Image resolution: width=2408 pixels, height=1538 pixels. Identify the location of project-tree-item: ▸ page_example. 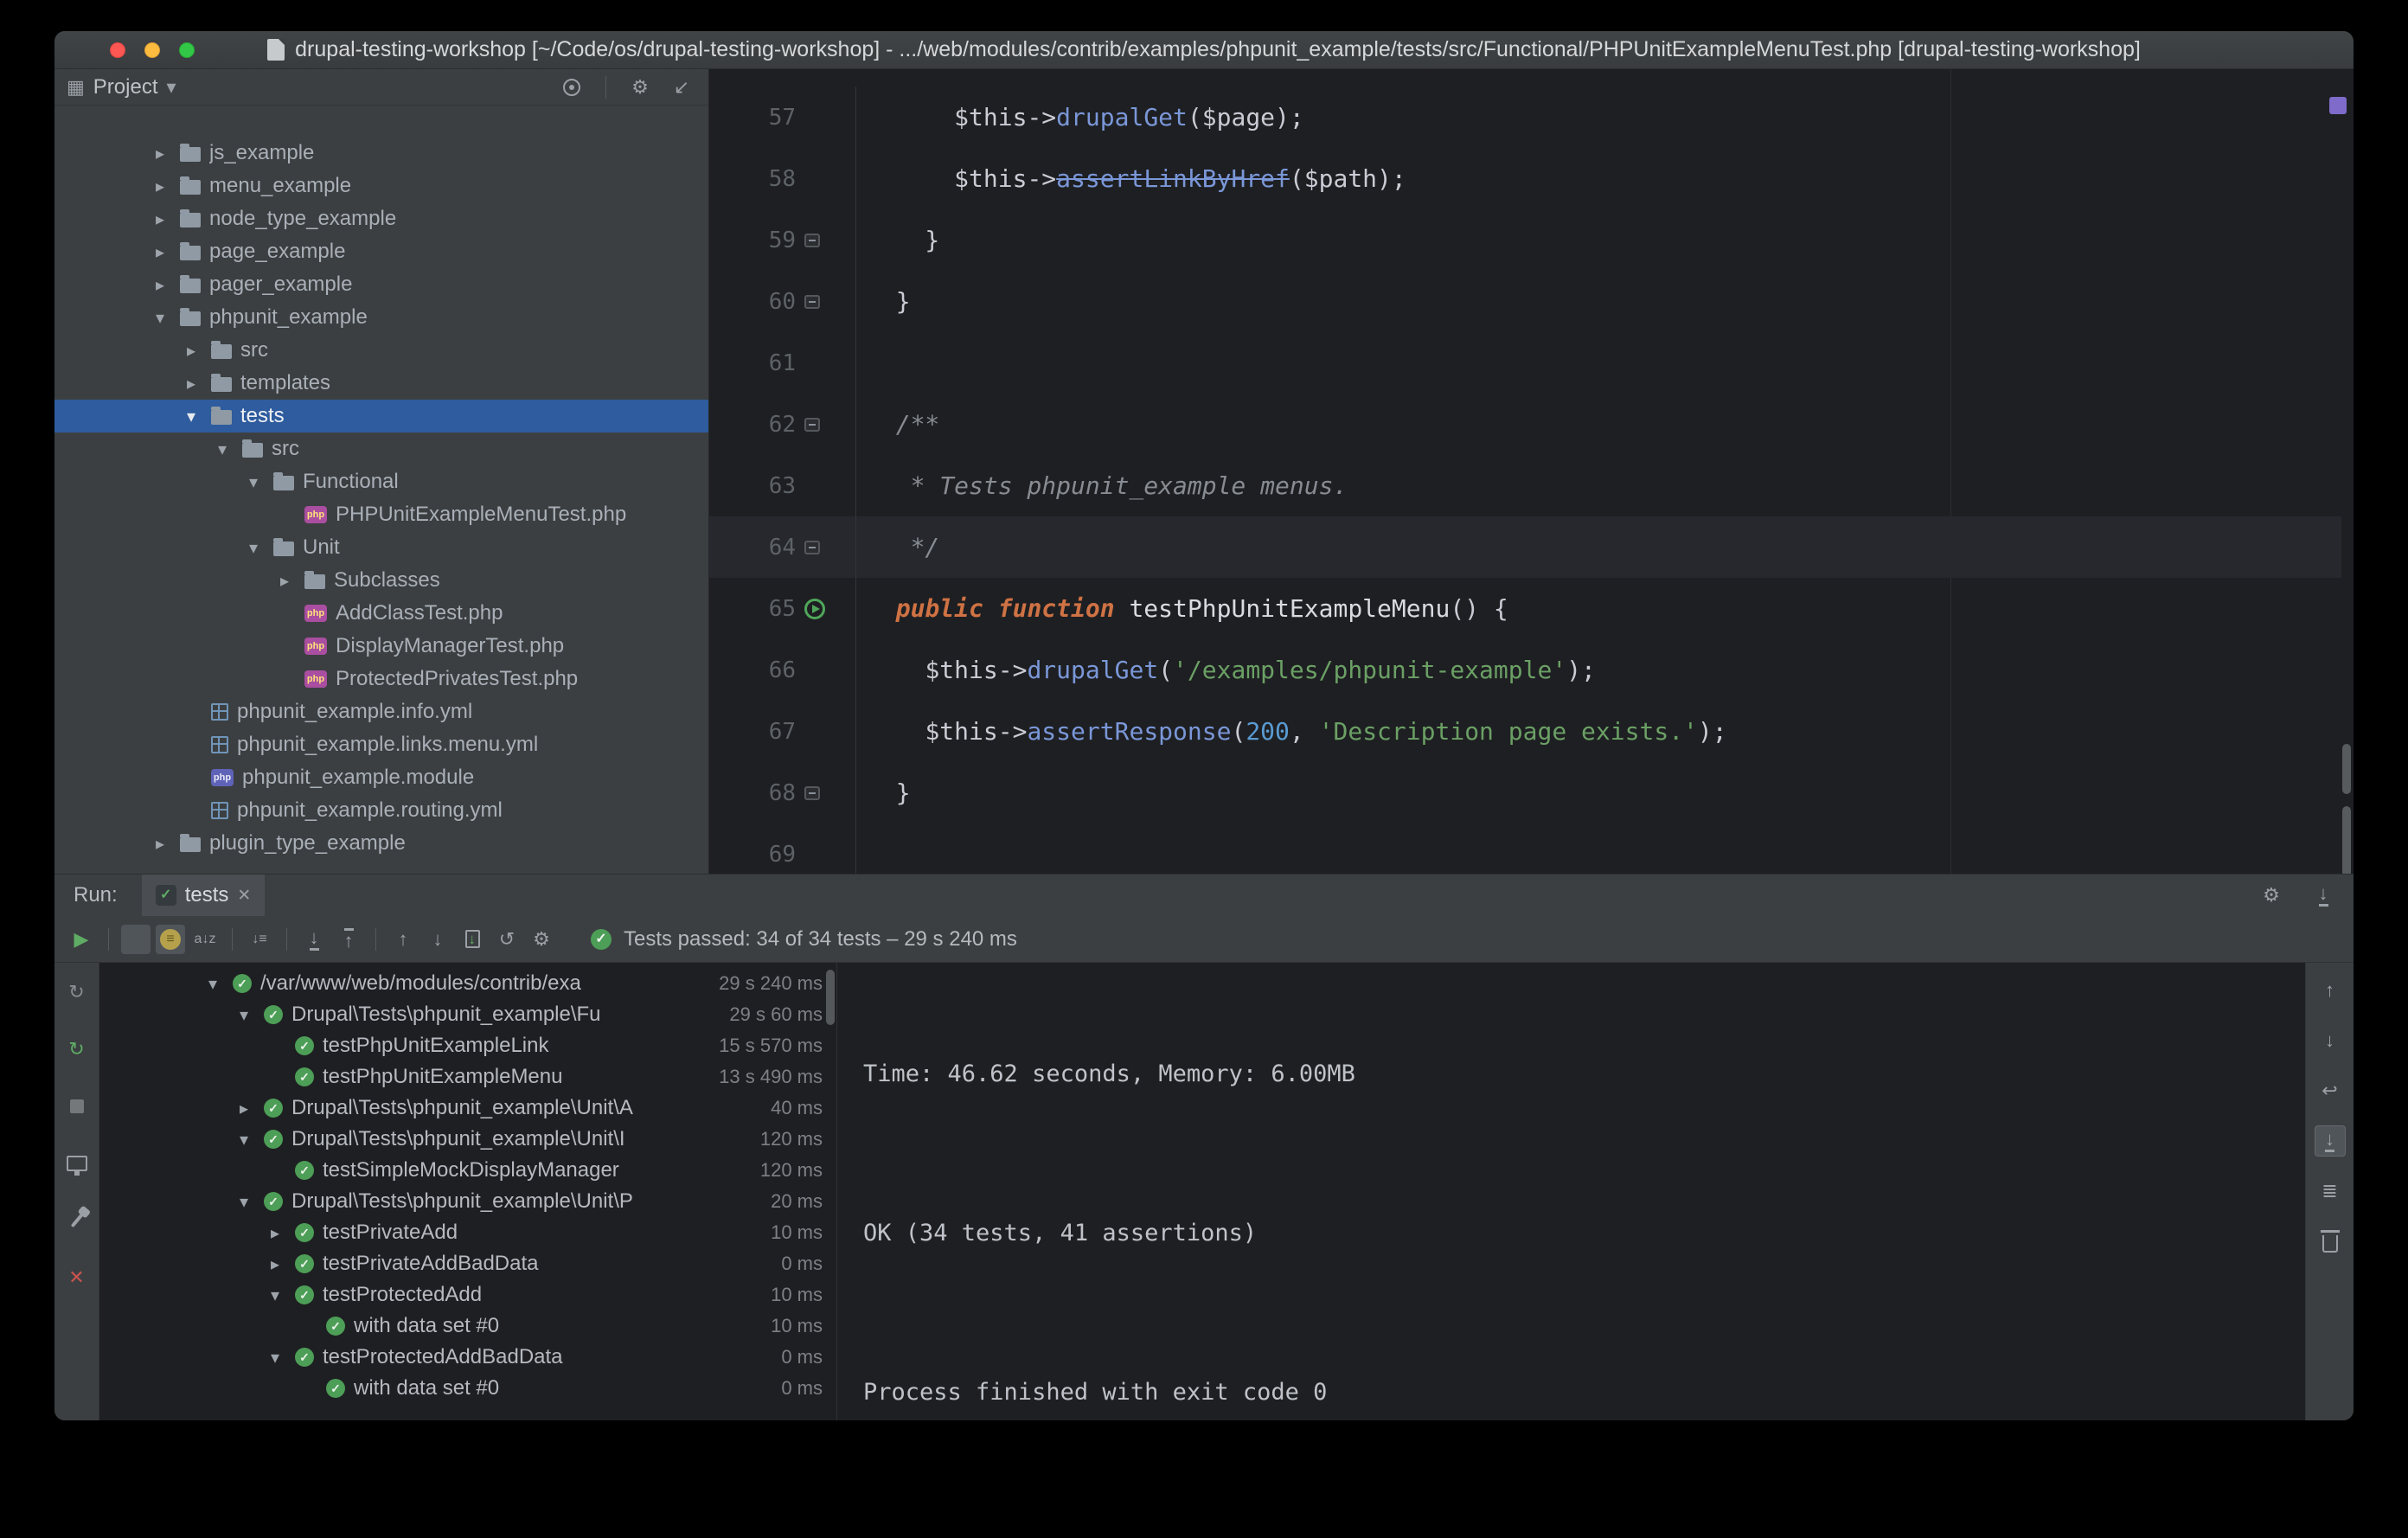
(381, 251).